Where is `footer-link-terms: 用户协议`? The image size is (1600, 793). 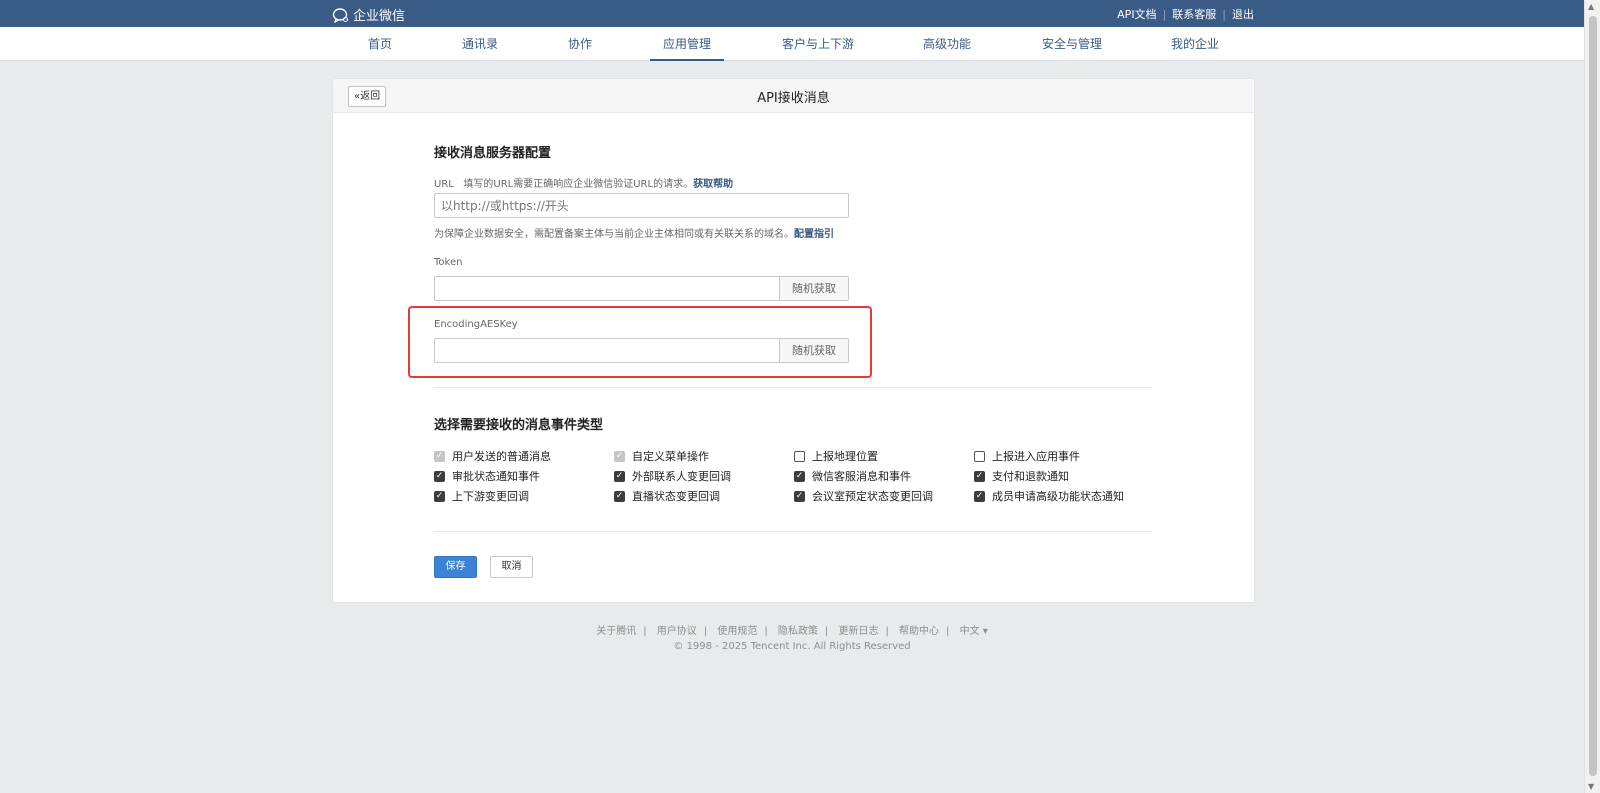
footer-link-terms: 用户协议 is located at coordinates (677, 631).